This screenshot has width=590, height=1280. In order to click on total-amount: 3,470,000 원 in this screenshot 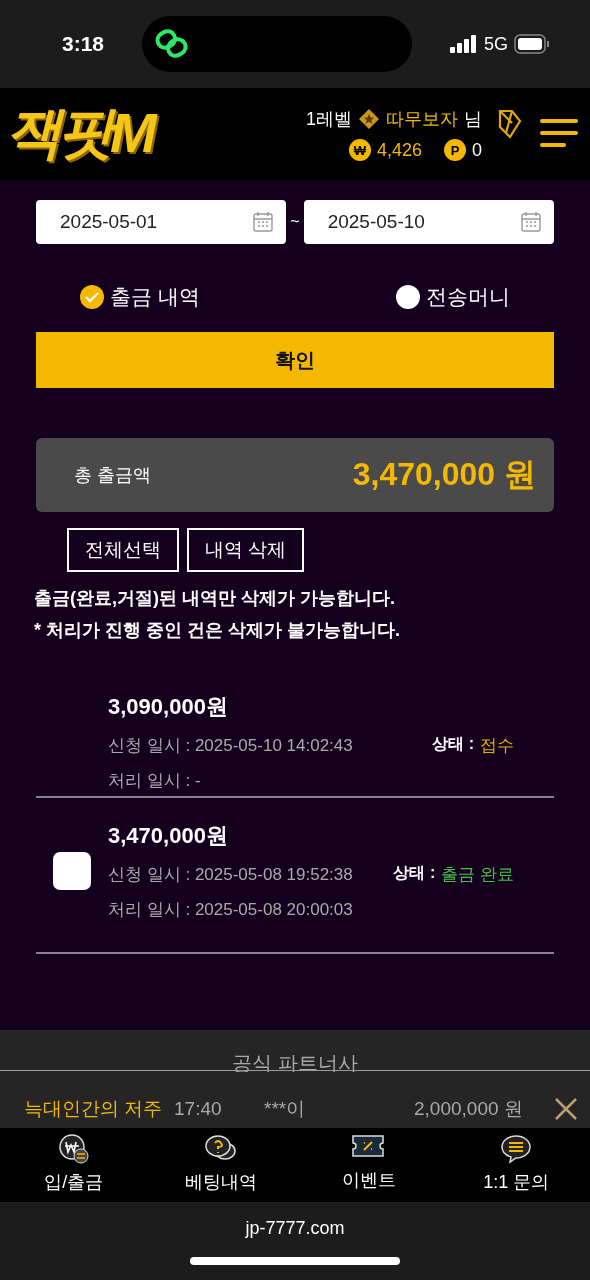, I will do `click(444, 474)`.